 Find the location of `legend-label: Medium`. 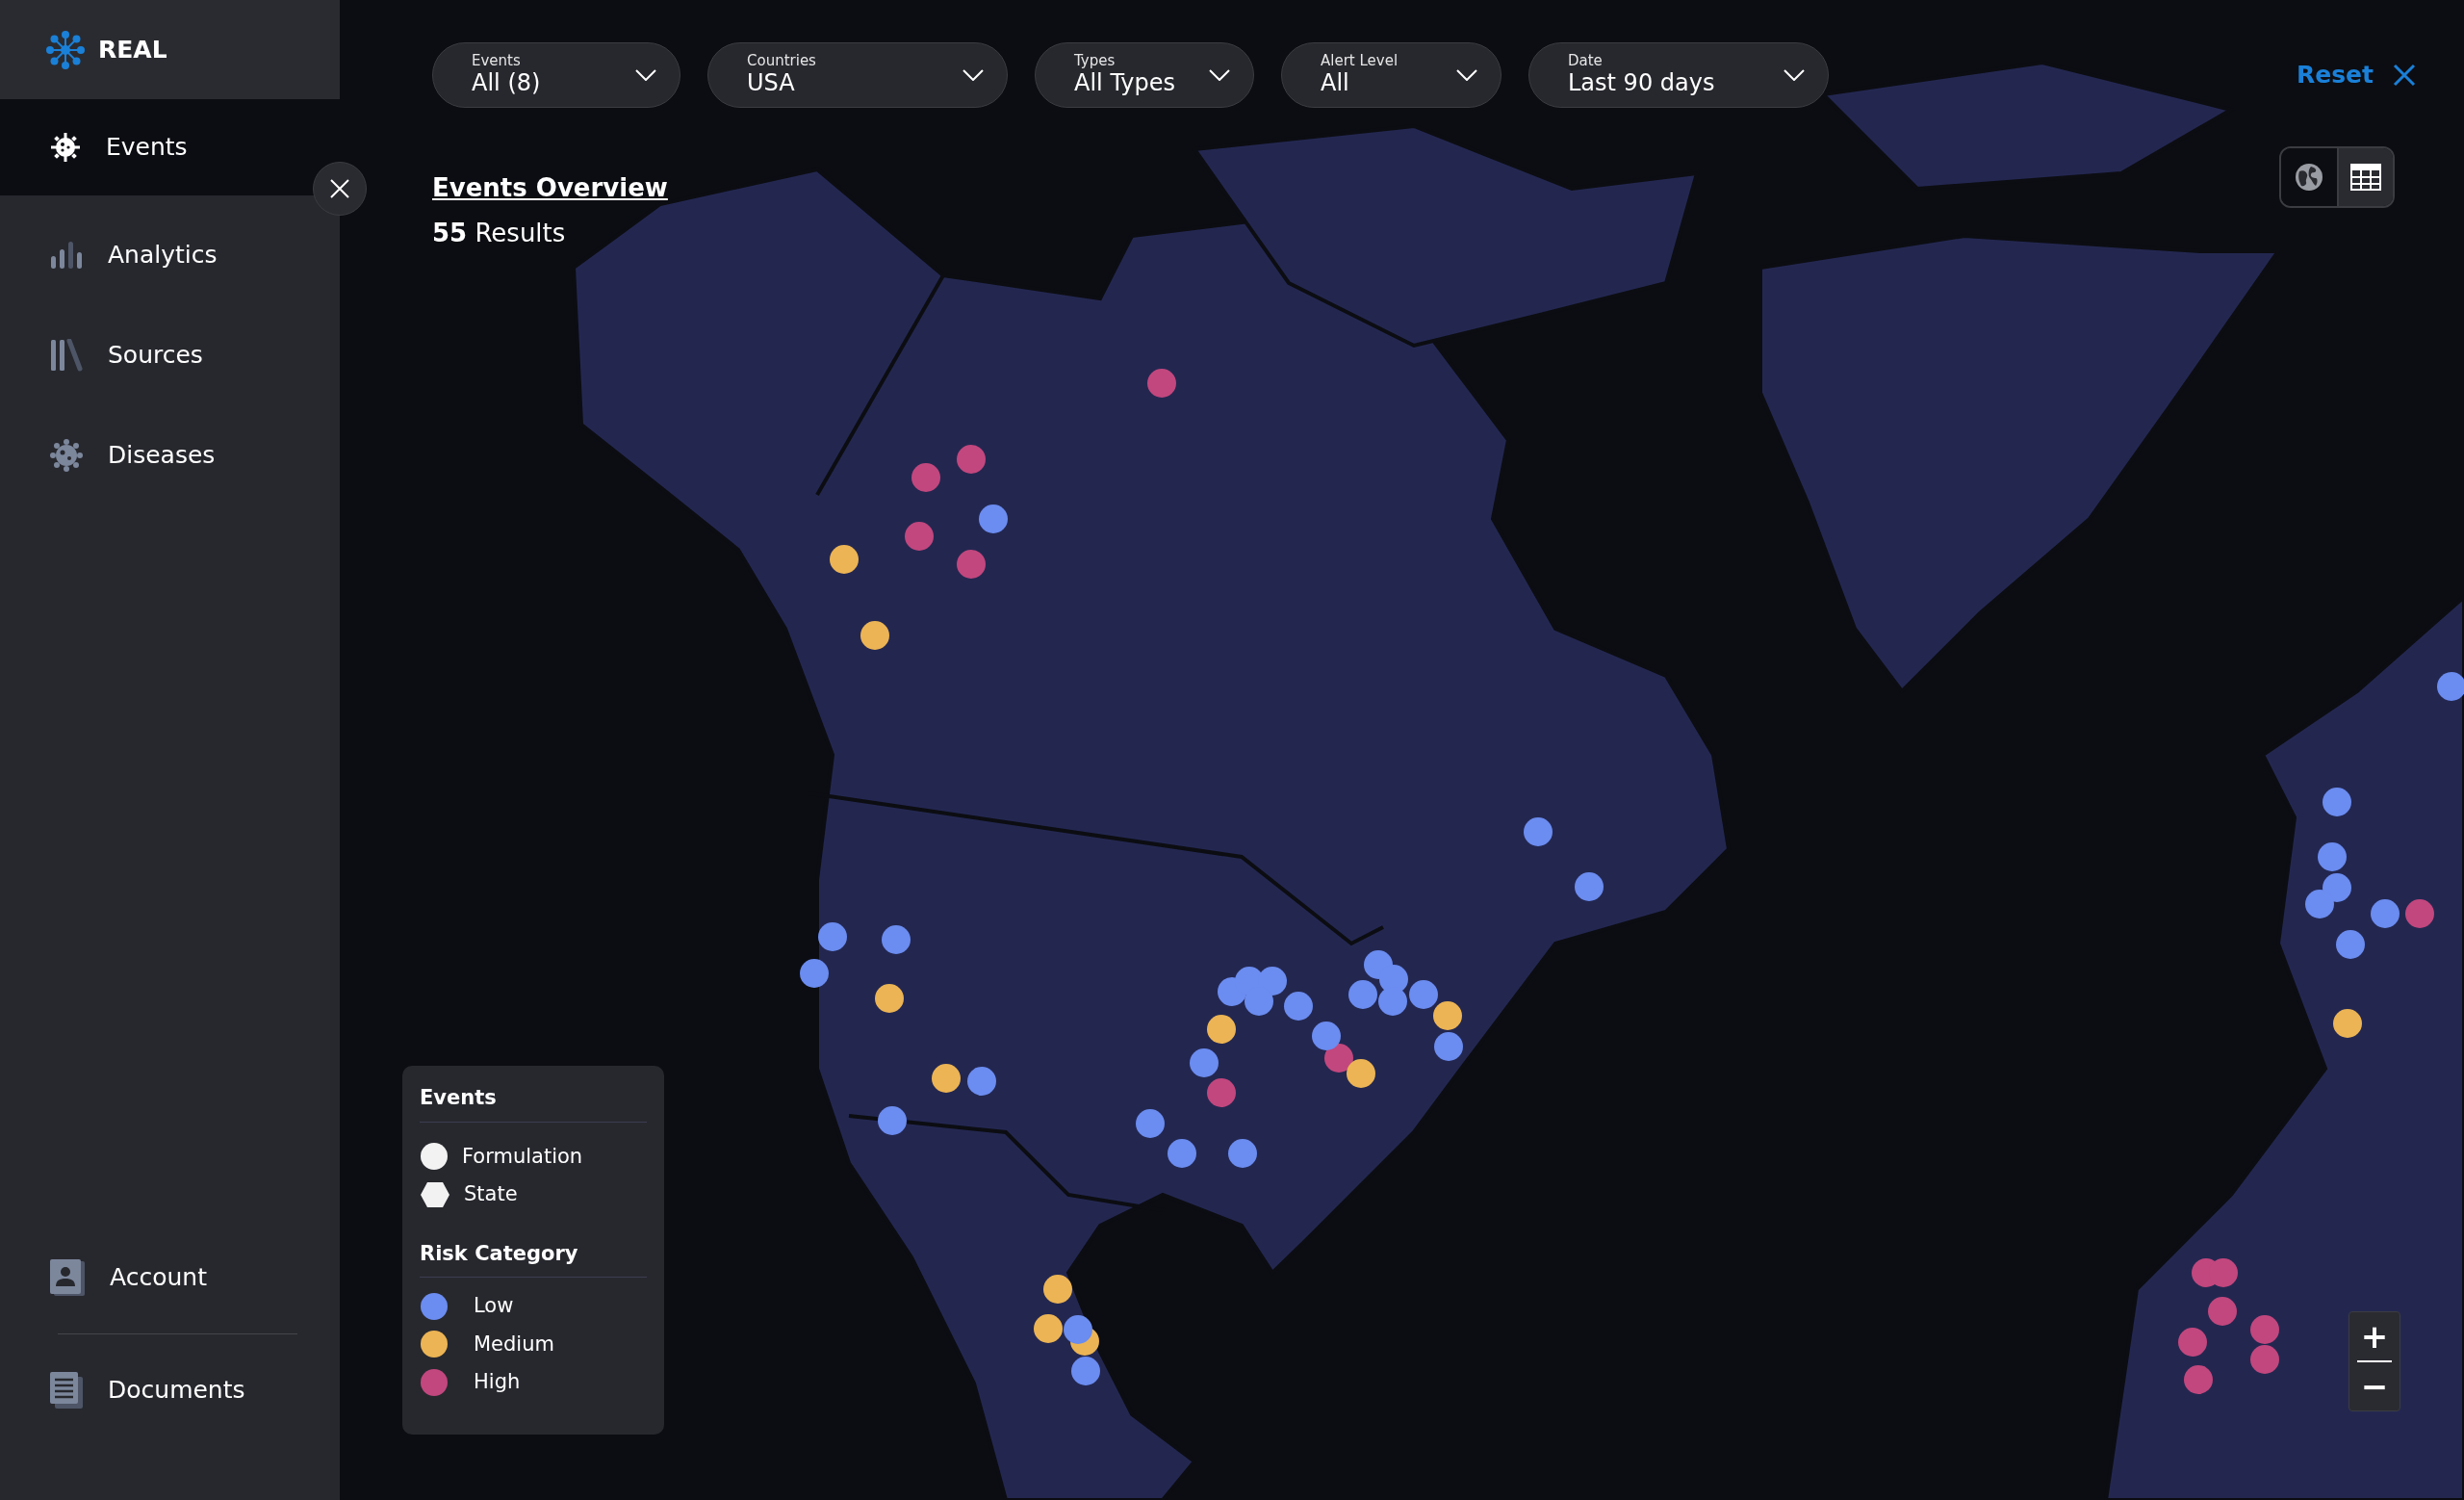

legend-label: Medium is located at coordinates (514, 1344).